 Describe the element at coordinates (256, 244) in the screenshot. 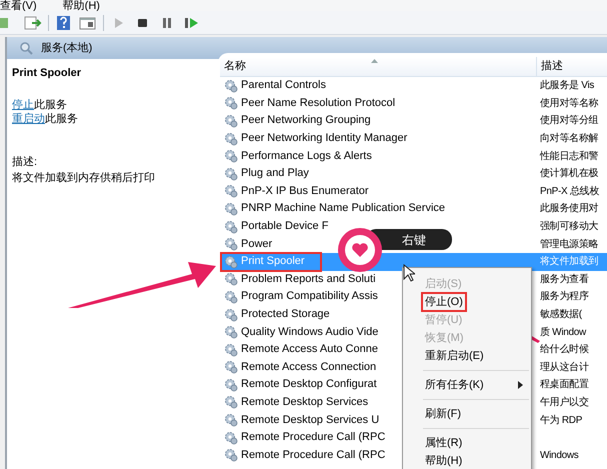

I see `service-name: Power` at that location.